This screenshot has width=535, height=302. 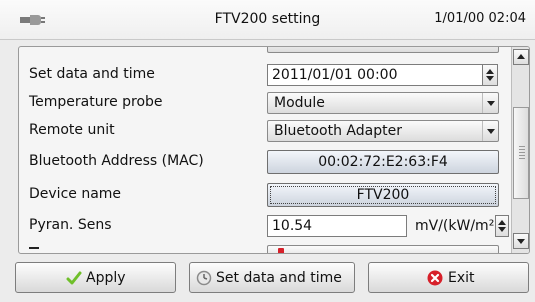 I want to click on probe-label: Temperature probe, so click(x=96, y=102).